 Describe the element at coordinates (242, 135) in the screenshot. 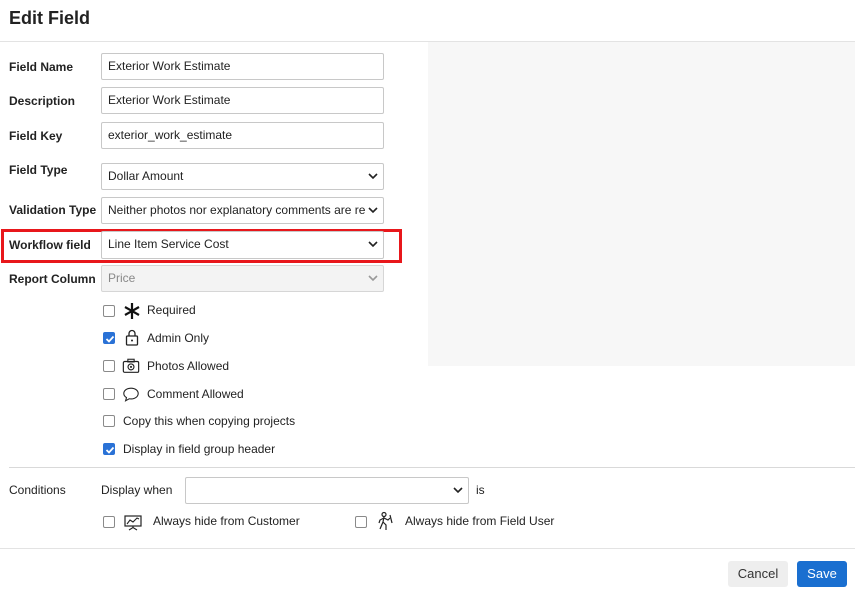

I see `field-key-input: exterior_work_estimate` at that location.